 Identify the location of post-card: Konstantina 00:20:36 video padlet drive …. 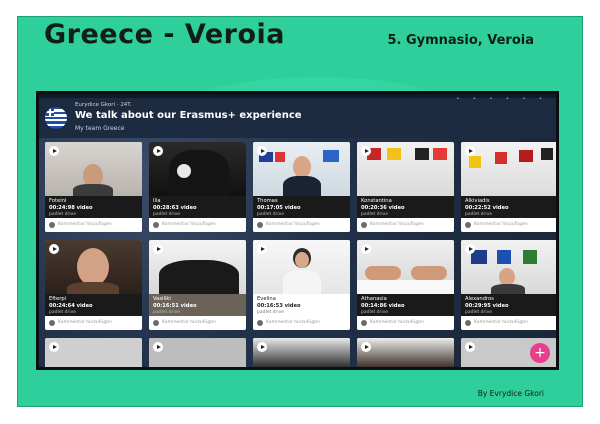
(405, 187).